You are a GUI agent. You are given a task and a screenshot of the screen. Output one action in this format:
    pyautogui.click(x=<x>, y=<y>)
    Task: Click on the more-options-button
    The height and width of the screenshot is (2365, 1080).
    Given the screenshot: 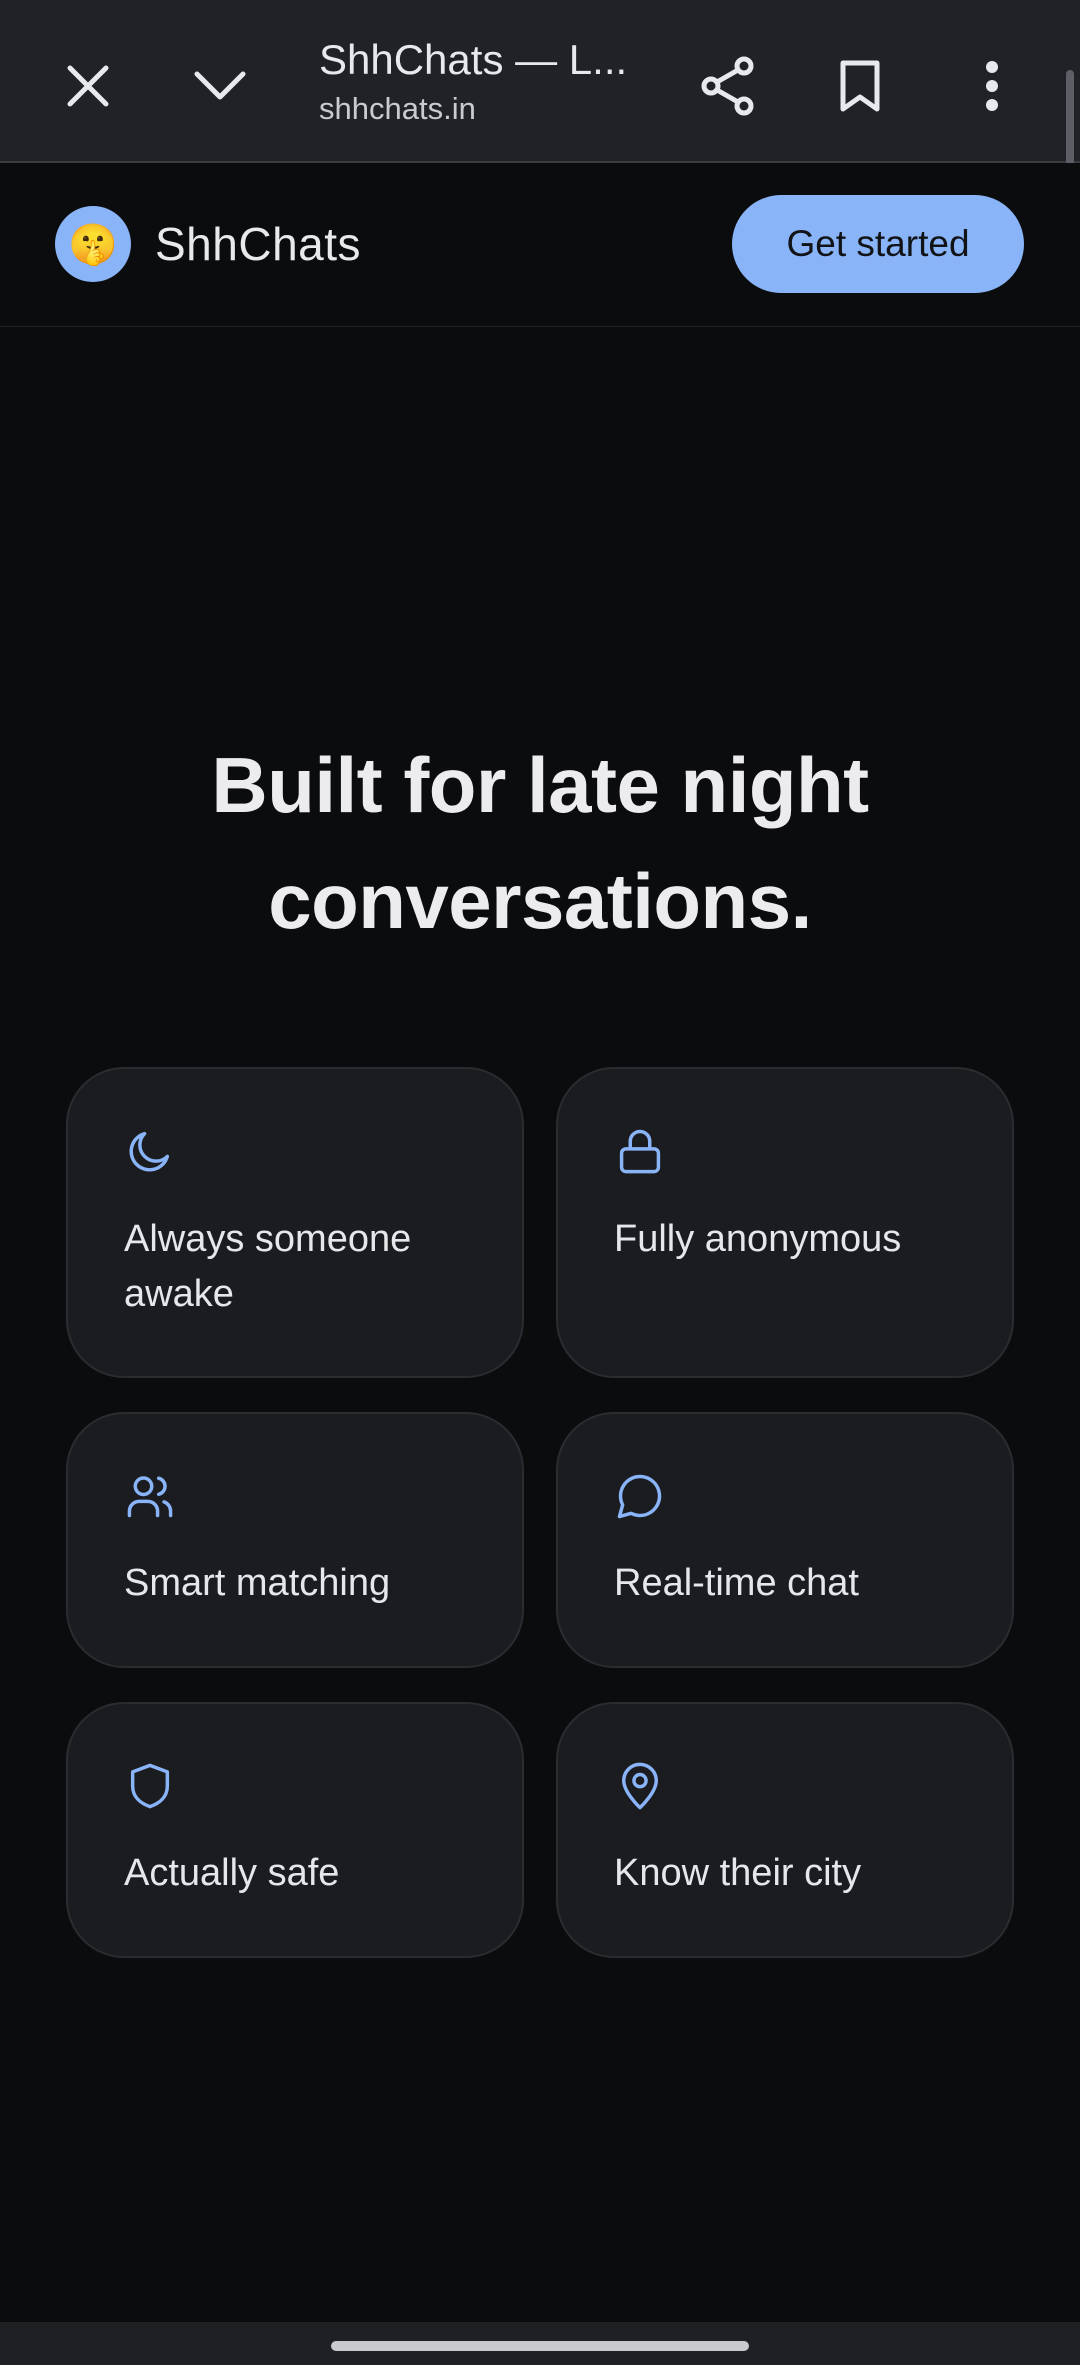 What is the action you would take?
    pyautogui.click(x=992, y=86)
    